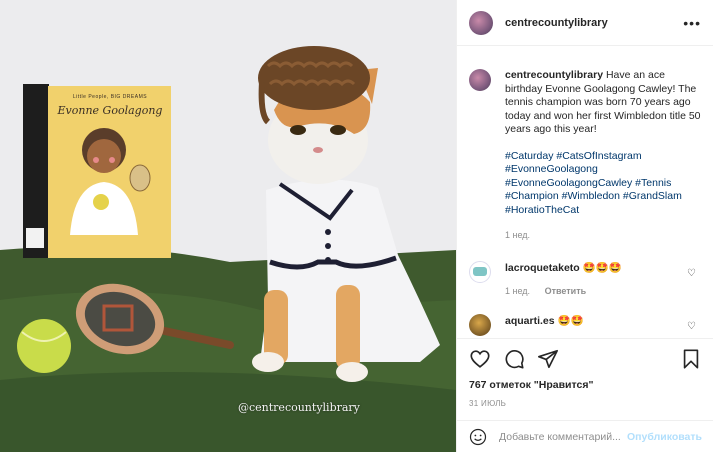 Image resolution: width=713 pixels, height=452 pixels. What do you see at coordinates (481, 22) in the screenshot?
I see `author-avatar` at bounding box center [481, 22].